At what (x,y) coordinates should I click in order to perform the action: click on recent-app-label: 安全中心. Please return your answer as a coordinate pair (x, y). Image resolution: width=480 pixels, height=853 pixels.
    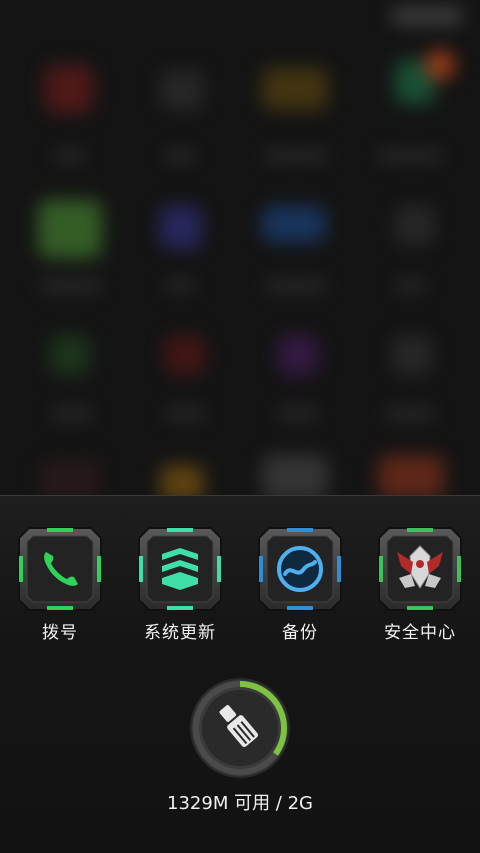
    Looking at the image, I should click on (420, 633).